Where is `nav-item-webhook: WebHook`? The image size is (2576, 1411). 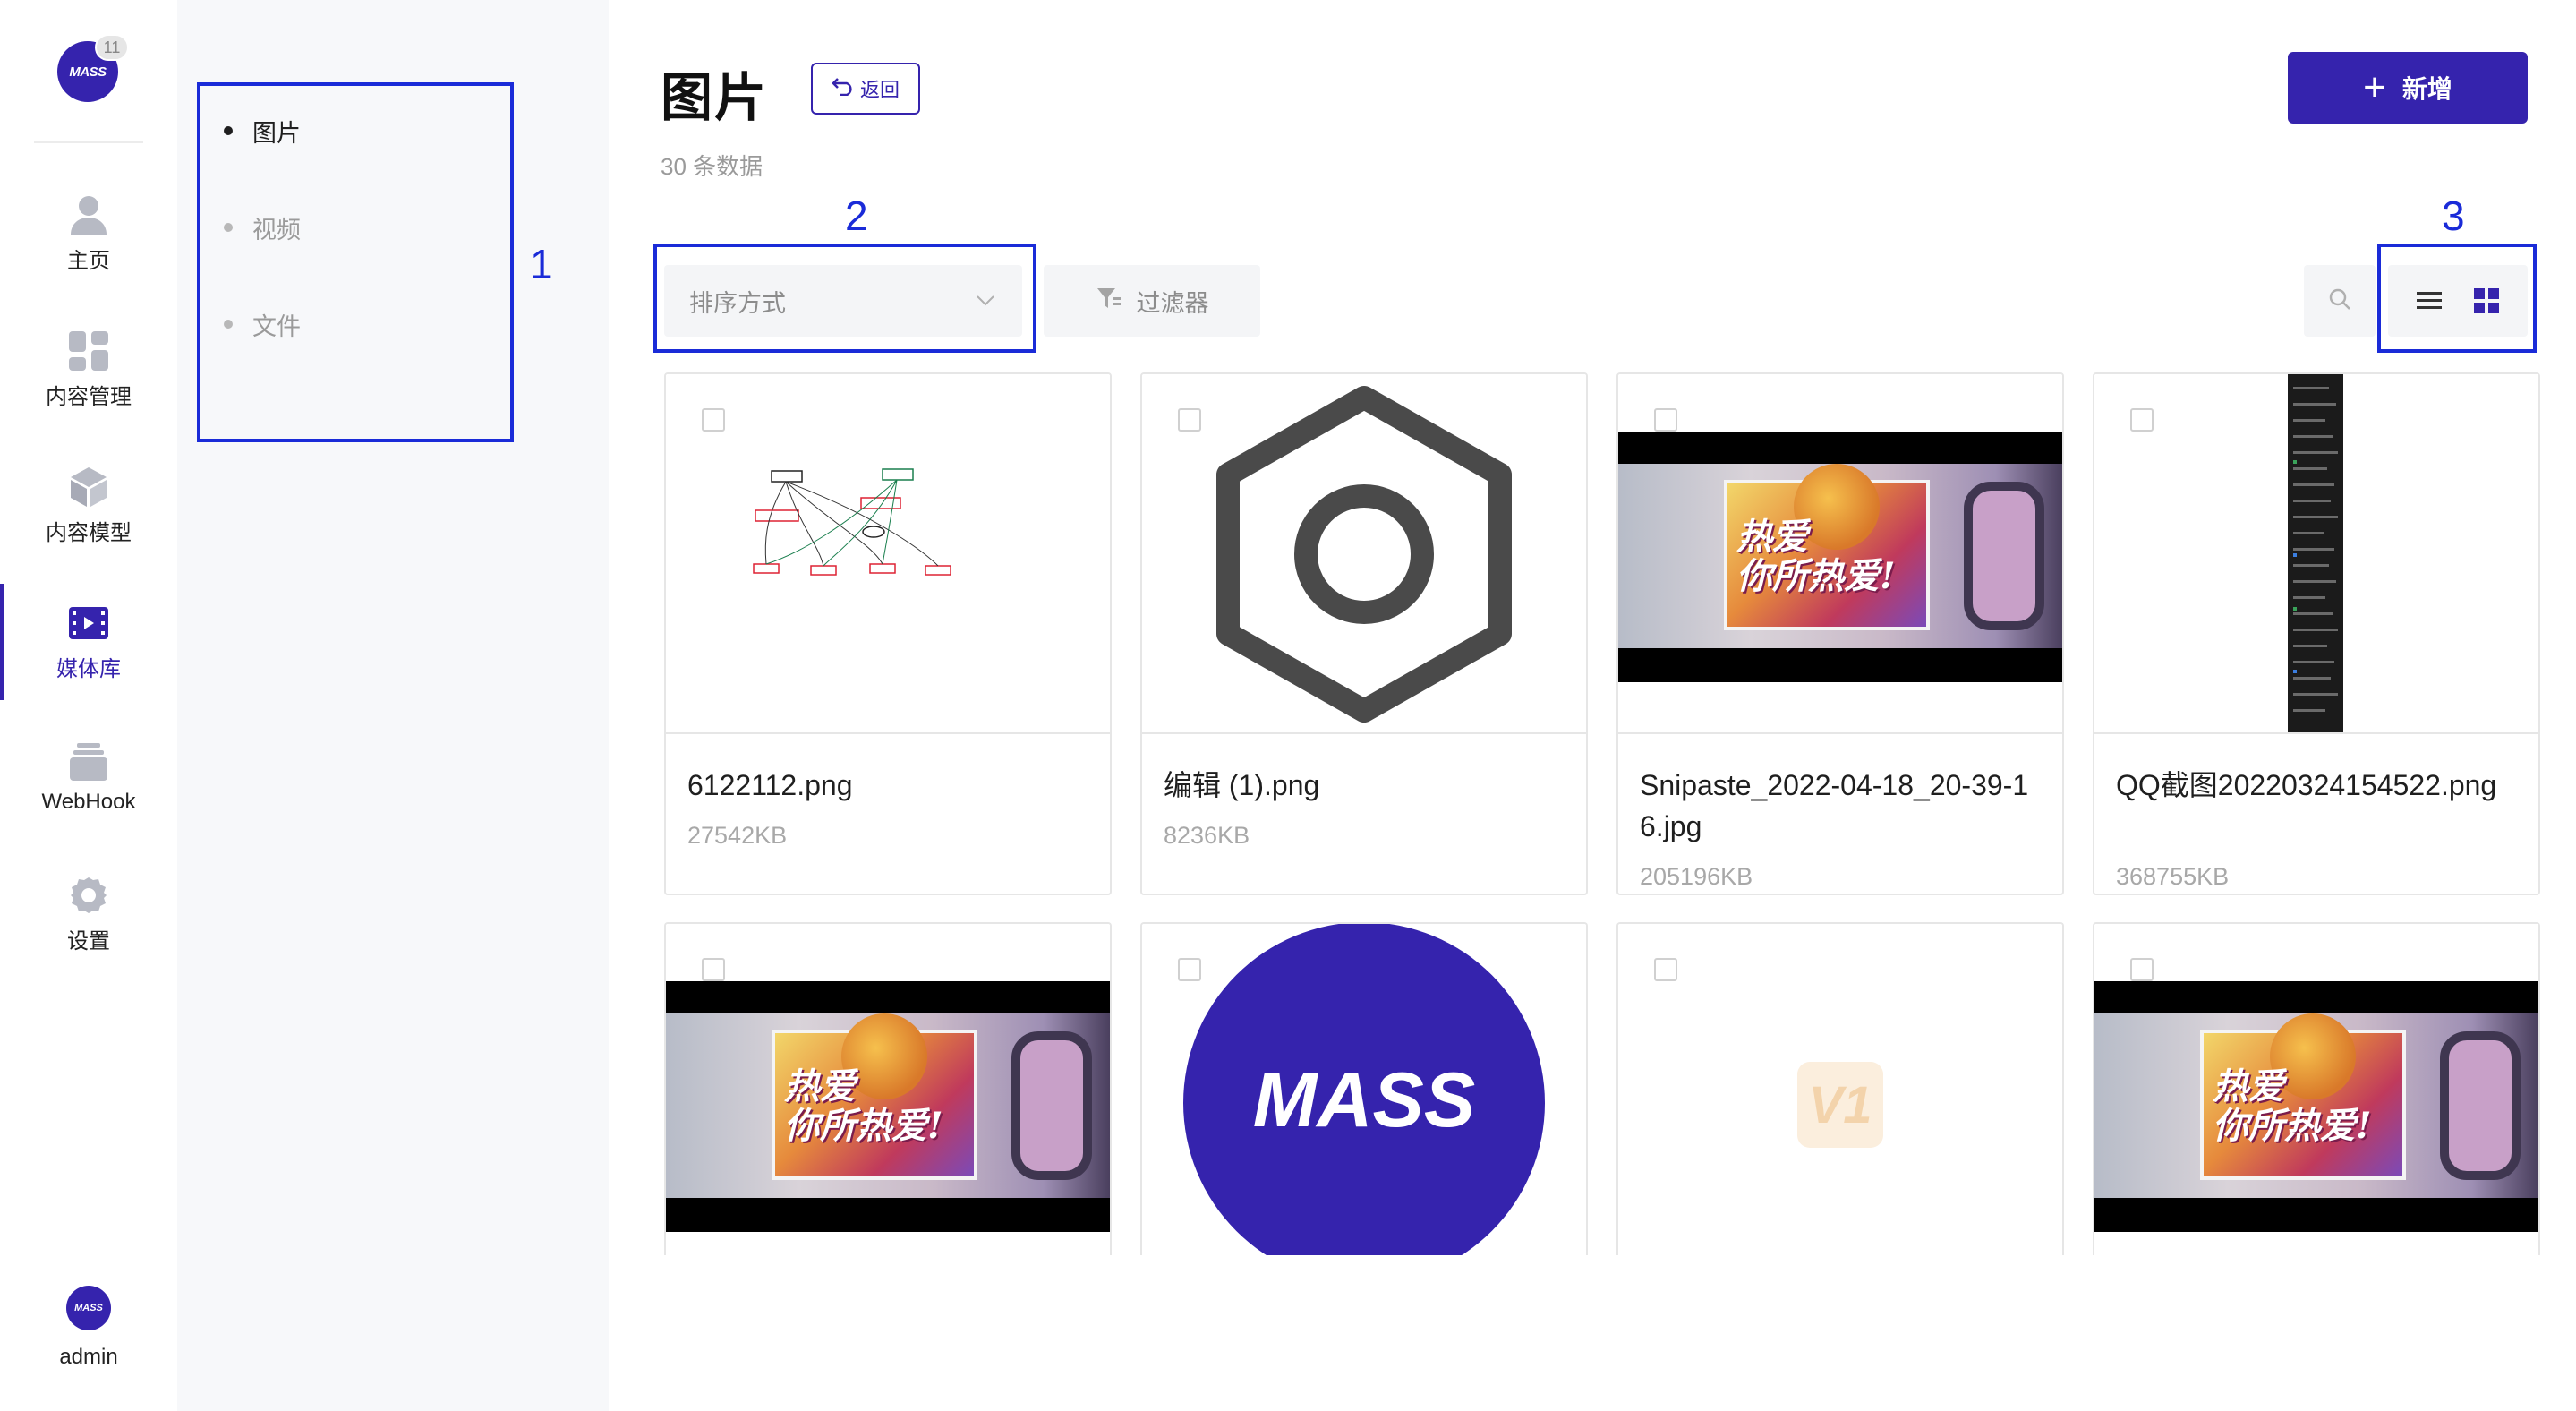 nav-item-webhook: WebHook is located at coordinates (88, 778).